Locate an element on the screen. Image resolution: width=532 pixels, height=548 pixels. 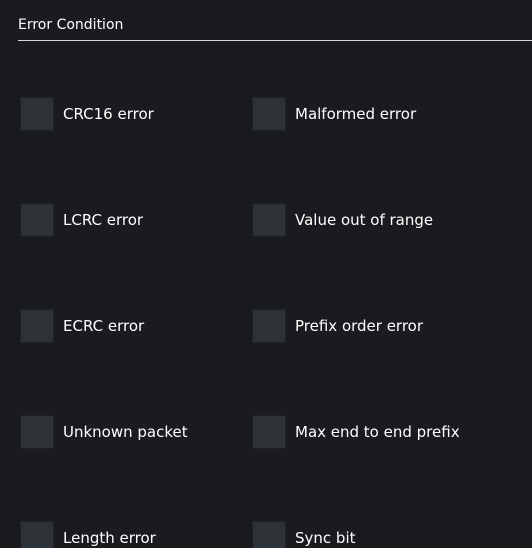
max-end-to-end-prefix-option: Max end to end prefix is located at coordinates (356, 432).